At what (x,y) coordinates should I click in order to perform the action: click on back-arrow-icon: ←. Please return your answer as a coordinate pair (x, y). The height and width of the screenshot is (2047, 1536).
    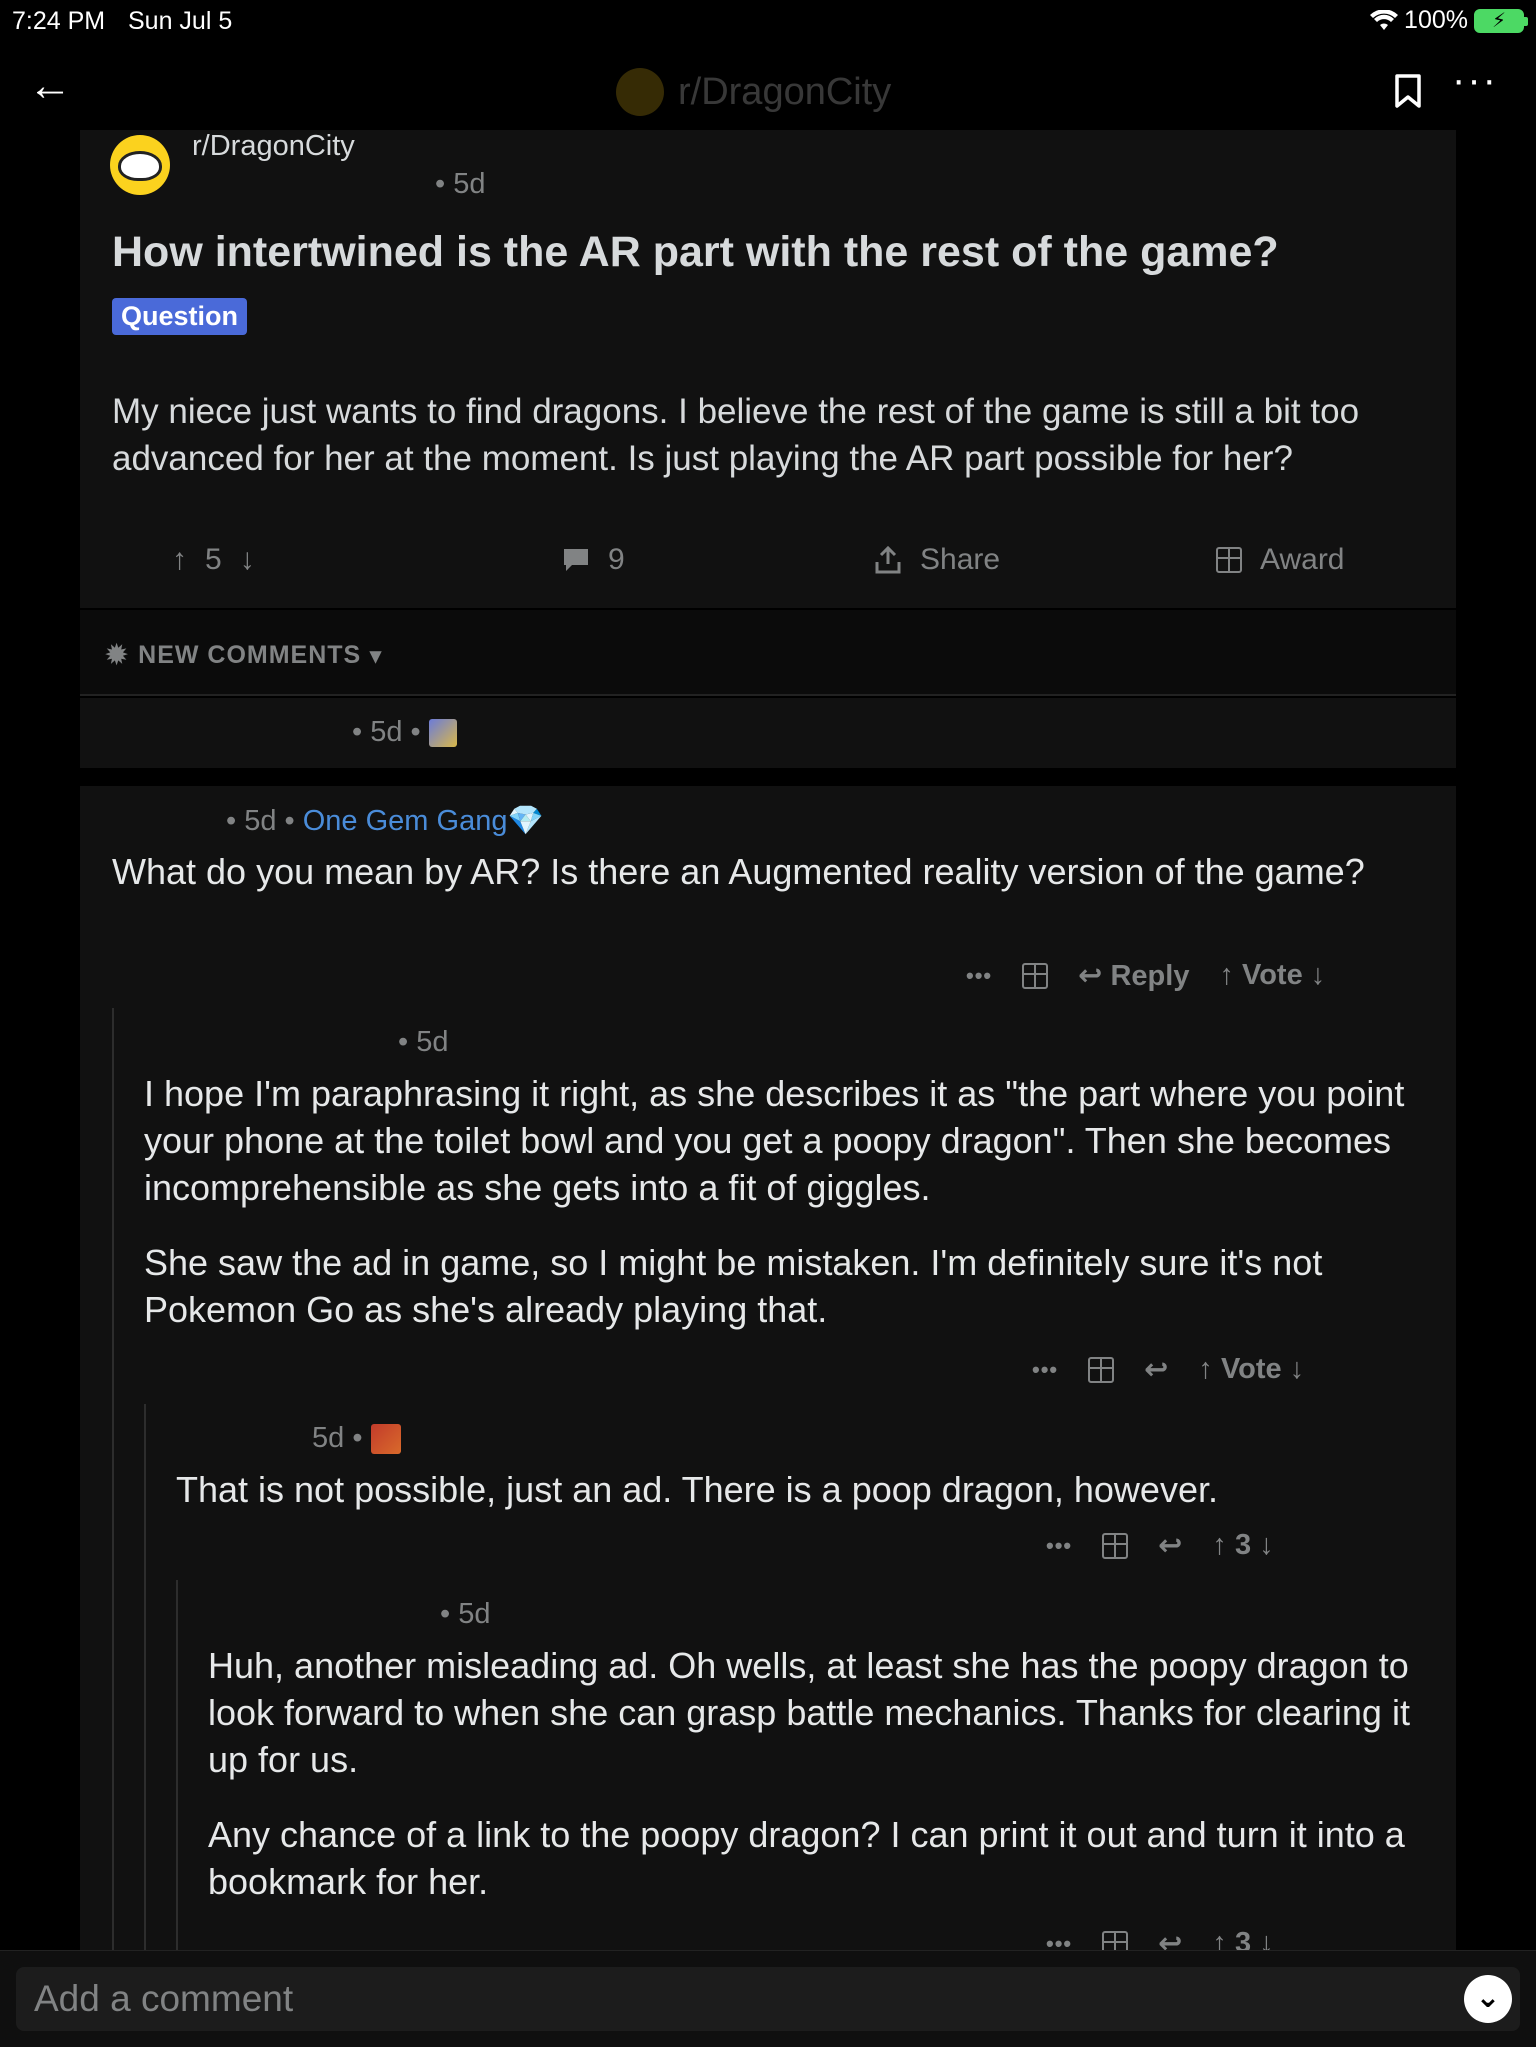
    Looking at the image, I should click on (50, 86).